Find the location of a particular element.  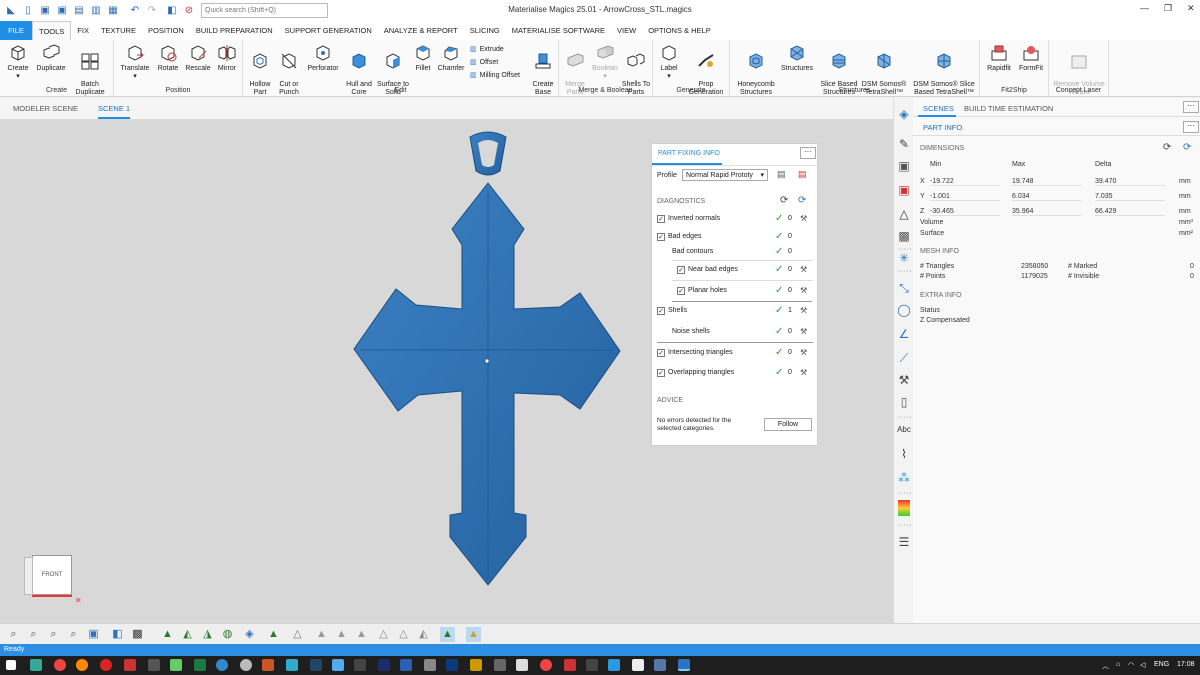

tab-build-preparation: BUILD PREPARATION is located at coordinates (234, 30).